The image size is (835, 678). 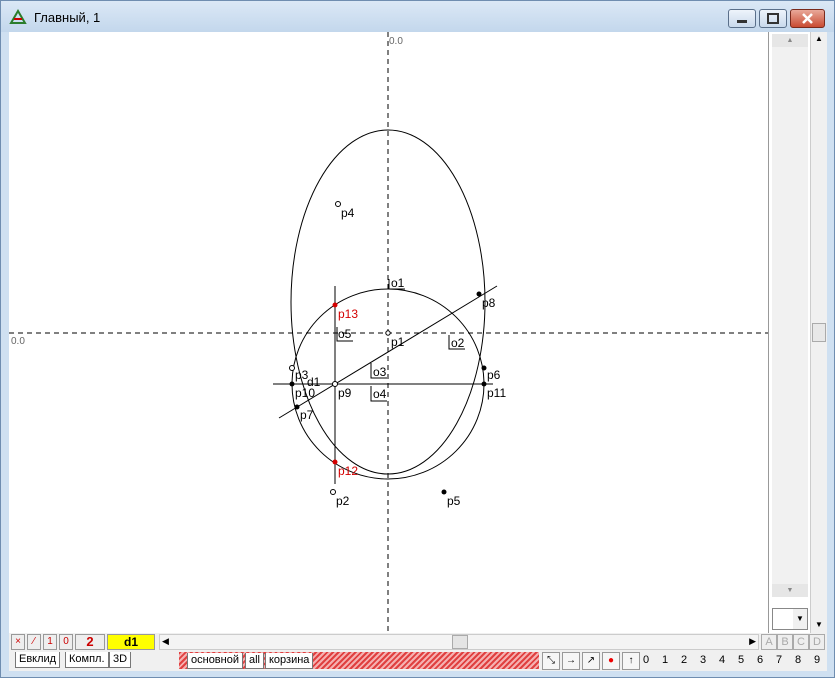 What do you see at coordinates (87, 660) in the screenshot?
I see `tab-complex: Компл.` at bounding box center [87, 660].